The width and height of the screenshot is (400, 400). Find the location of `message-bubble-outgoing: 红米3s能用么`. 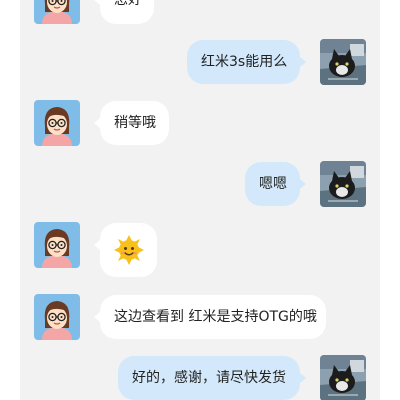

message-bubble-outgoing: 红米3s能用么 is located at coordinates (246, 62).